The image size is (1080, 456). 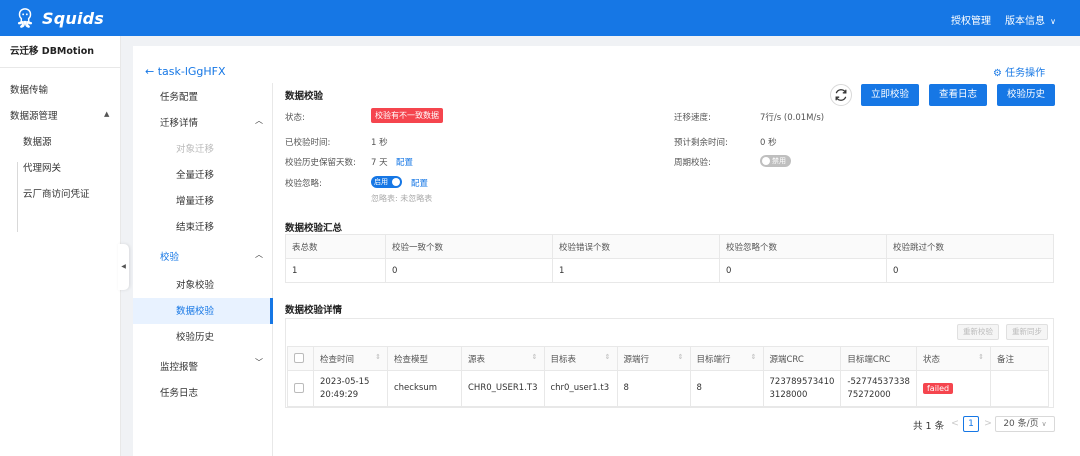 What do you see at coordinates (60, 52) in the screenshot?
I see `sidebar-title: 云迁移 DBMotion` at bounding box center [60, 52].